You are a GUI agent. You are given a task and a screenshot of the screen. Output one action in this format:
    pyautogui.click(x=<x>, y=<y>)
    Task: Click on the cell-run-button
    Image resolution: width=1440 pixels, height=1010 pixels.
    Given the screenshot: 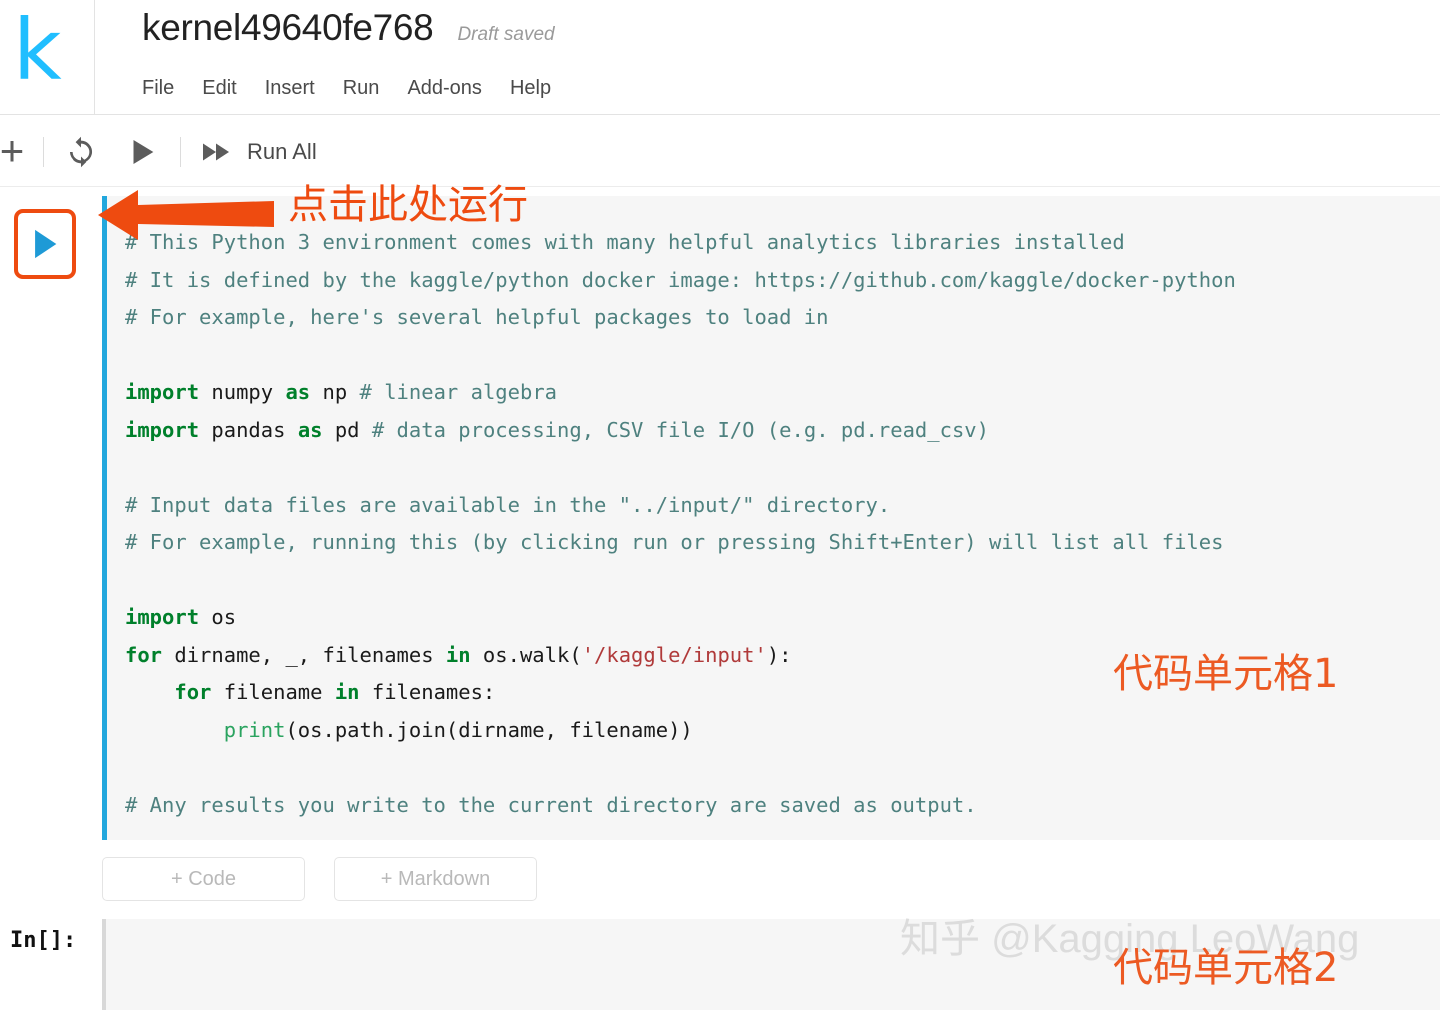 What is the action you would take?
    pyautogui.click(x=45, y=244)
    